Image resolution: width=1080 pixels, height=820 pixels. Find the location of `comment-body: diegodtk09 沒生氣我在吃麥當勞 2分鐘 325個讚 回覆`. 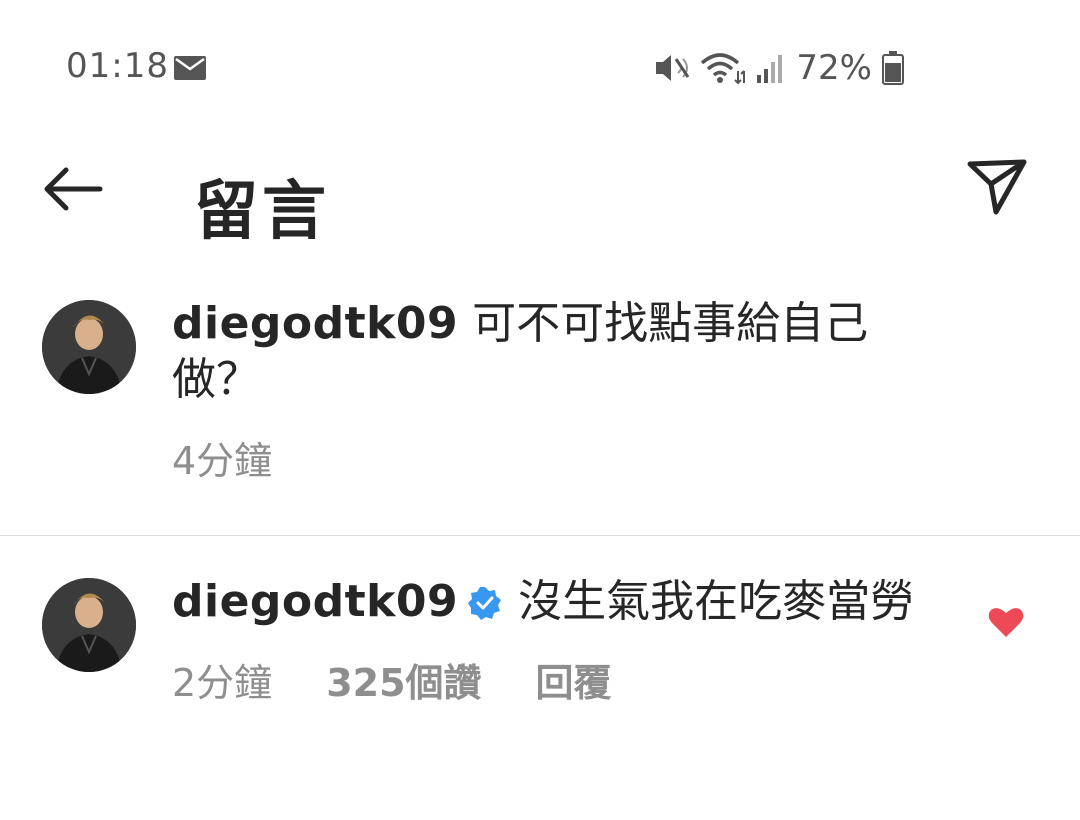

comment-body: diegodtk09 沒生氣我在吃麥當勞 2分鐘 325個讚 回覆 is located at coordinates (552, 640).